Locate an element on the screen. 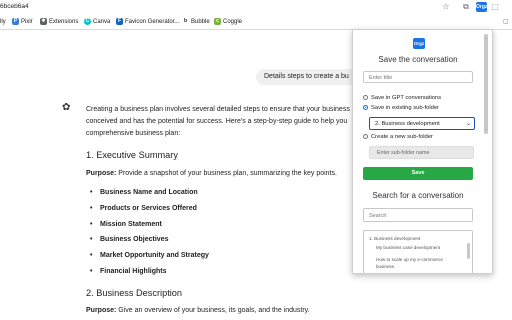 This screenshot has height=320, width=512. orgz-extension-icon: Orgz is located at coordinates (481, 7).